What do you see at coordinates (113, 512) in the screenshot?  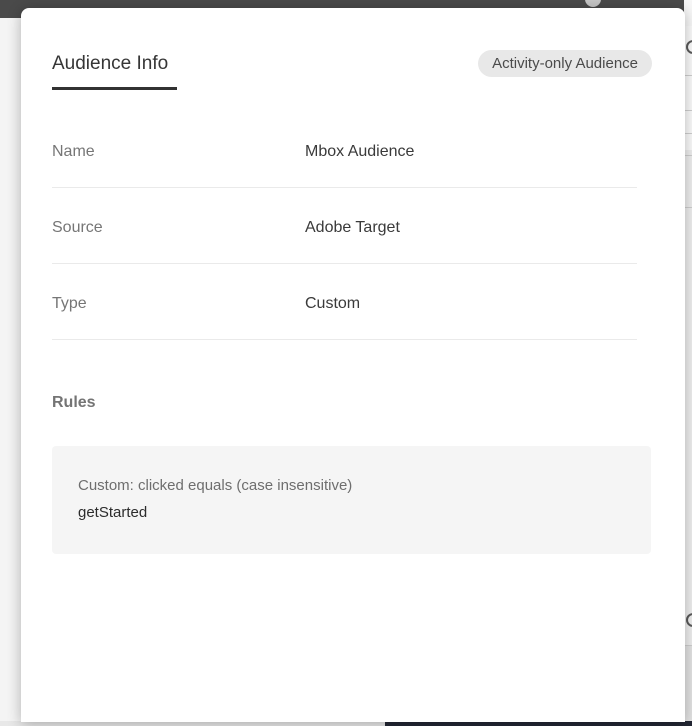 I see `rule-value: getStarted` at bounding box center [113, 512].